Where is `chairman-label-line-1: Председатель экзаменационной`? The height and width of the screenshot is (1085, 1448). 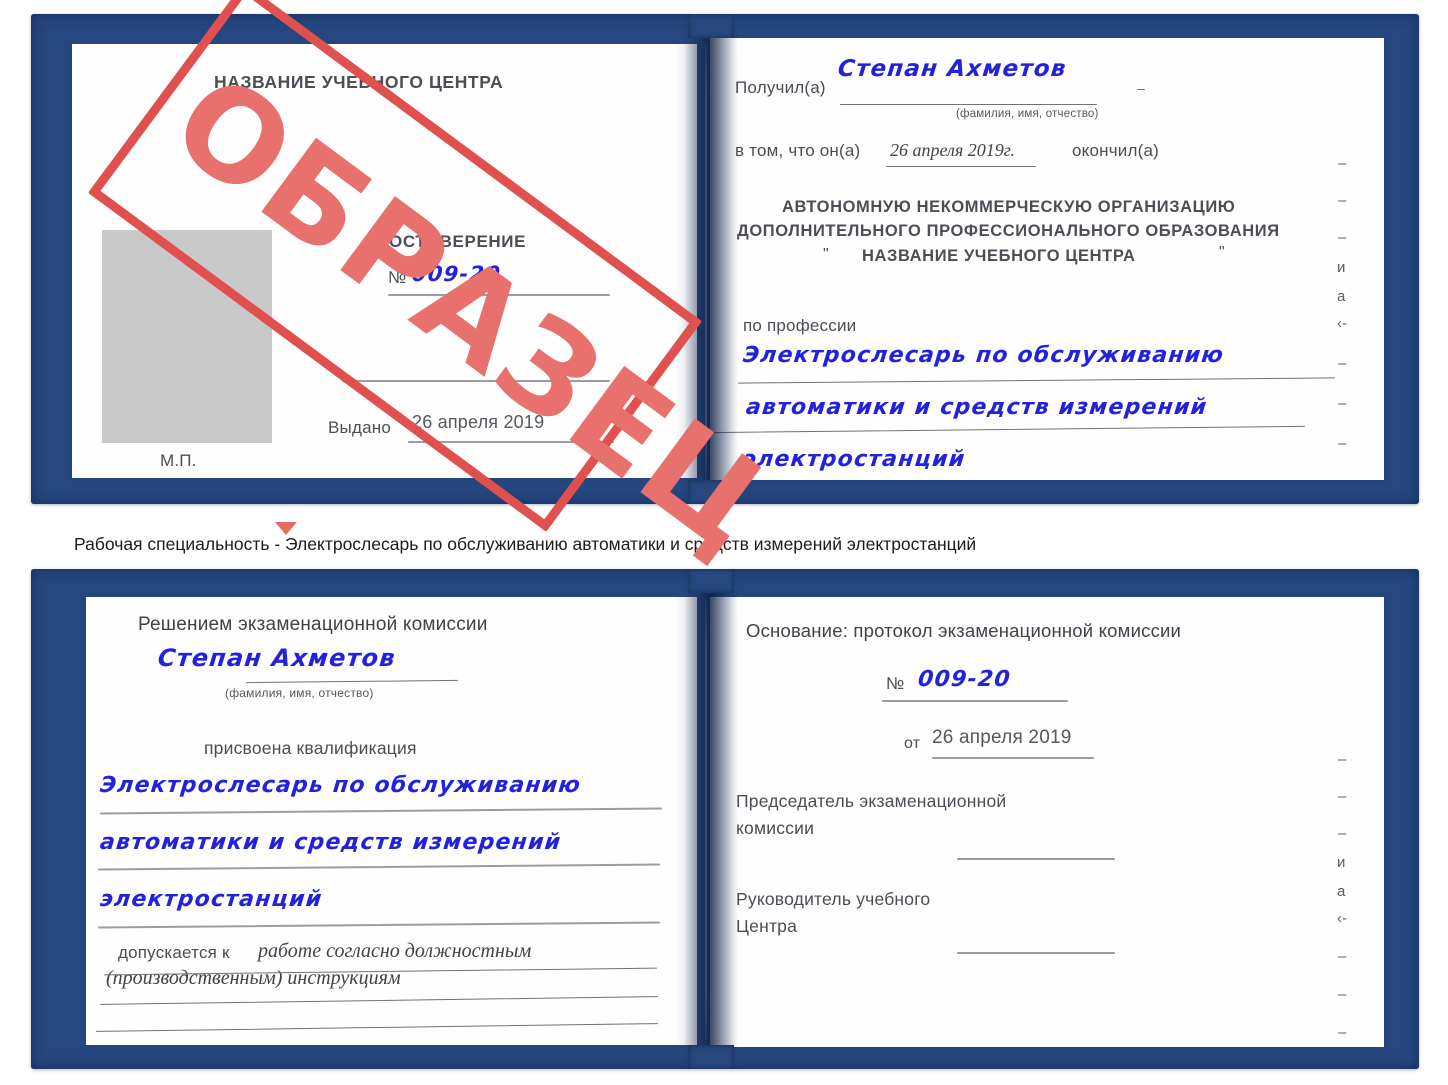
chairman-label-line-1: Председатель экзаменационной is located at coordinates (871, 801).